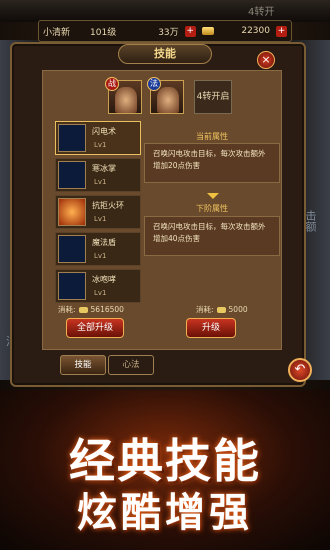 The image size is (330, 550). Describe the element at coordinates (266, 60) in the screenshot. I see `close-button: ×` at that location.